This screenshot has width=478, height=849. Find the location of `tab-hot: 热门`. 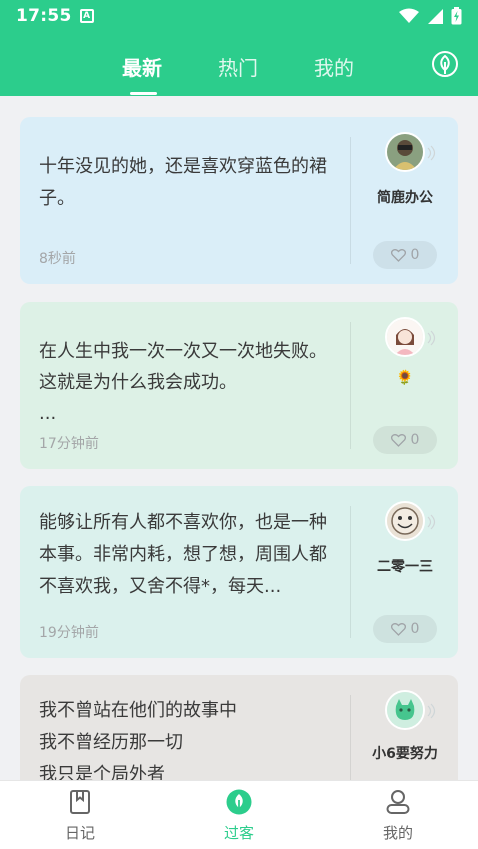

tab-hot: 热门 is located at coordinates (238, 66).